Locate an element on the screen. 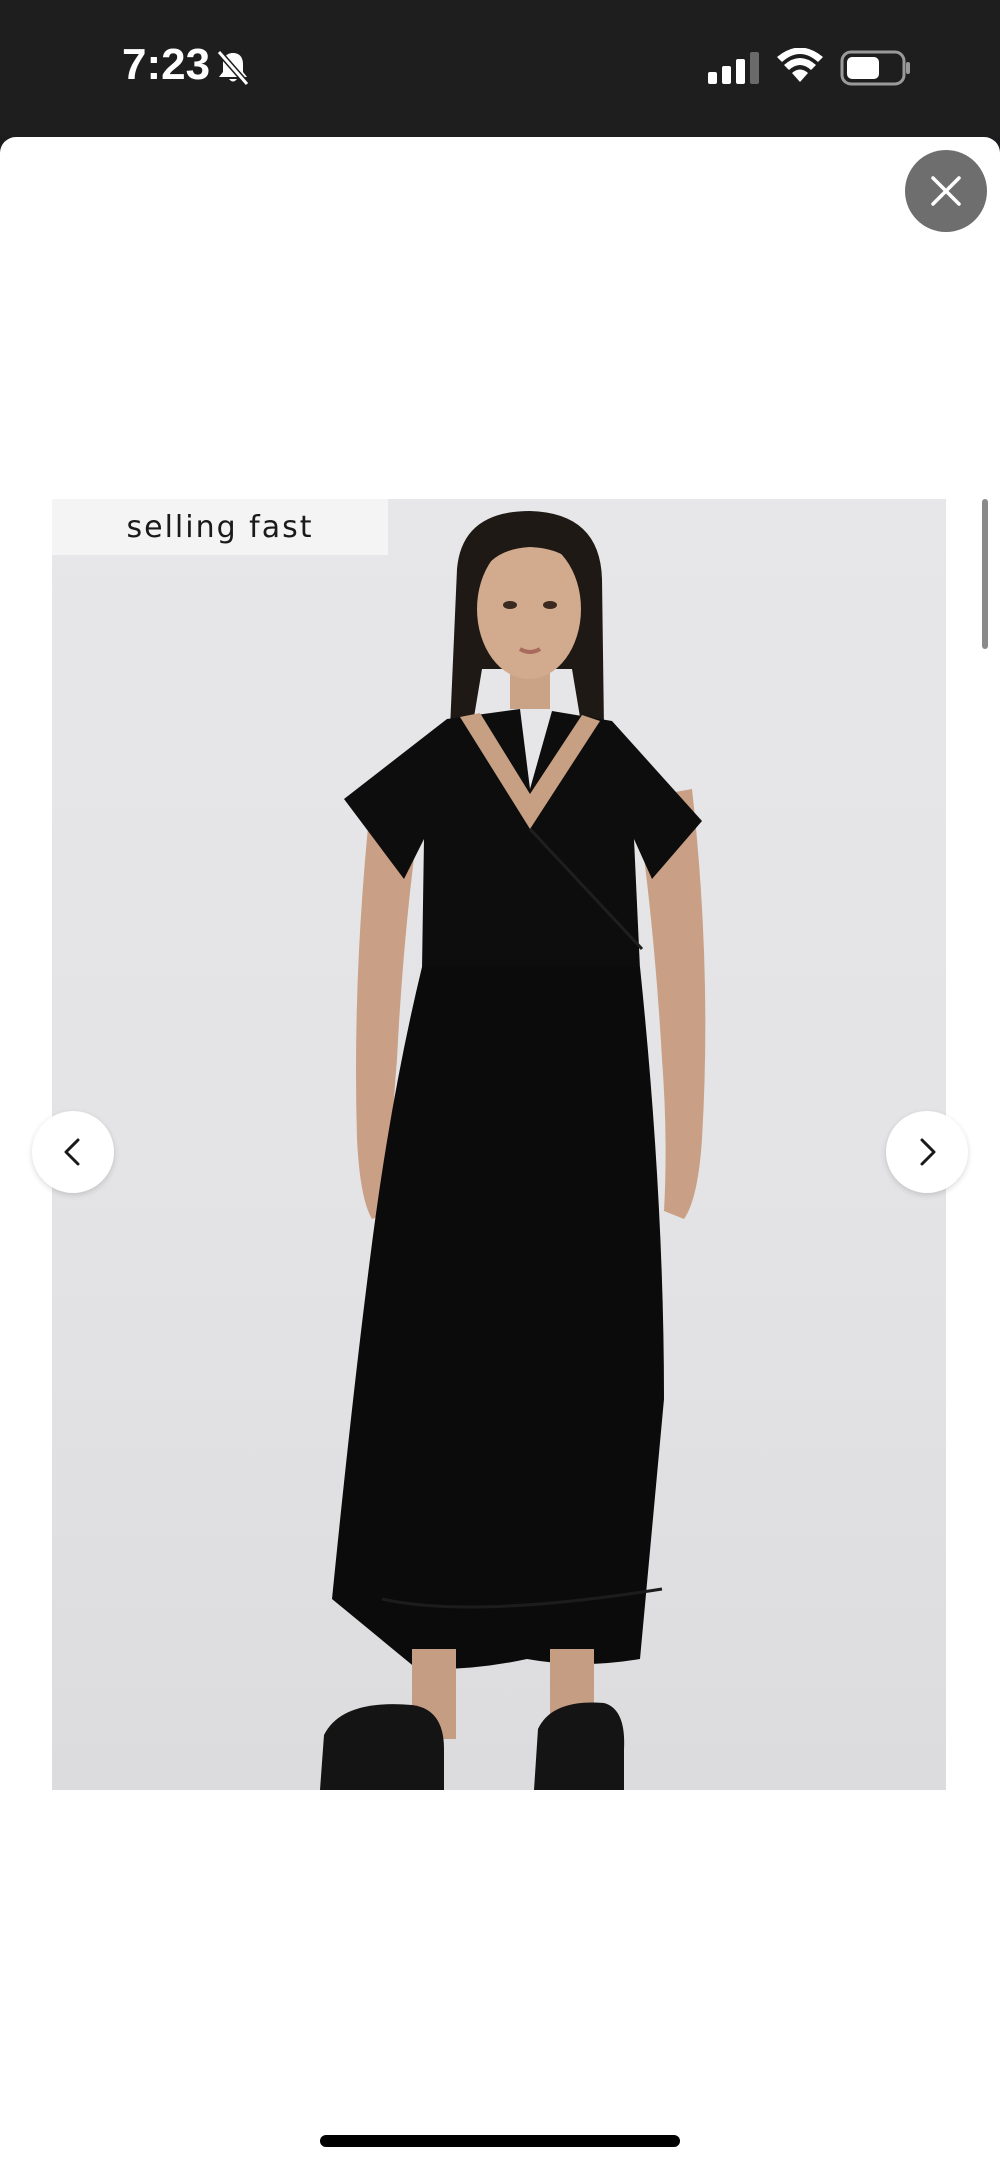 The width and height of the screenshot is (1000, 2167). chevron-left-icon is located at coordinates (72, 1152).